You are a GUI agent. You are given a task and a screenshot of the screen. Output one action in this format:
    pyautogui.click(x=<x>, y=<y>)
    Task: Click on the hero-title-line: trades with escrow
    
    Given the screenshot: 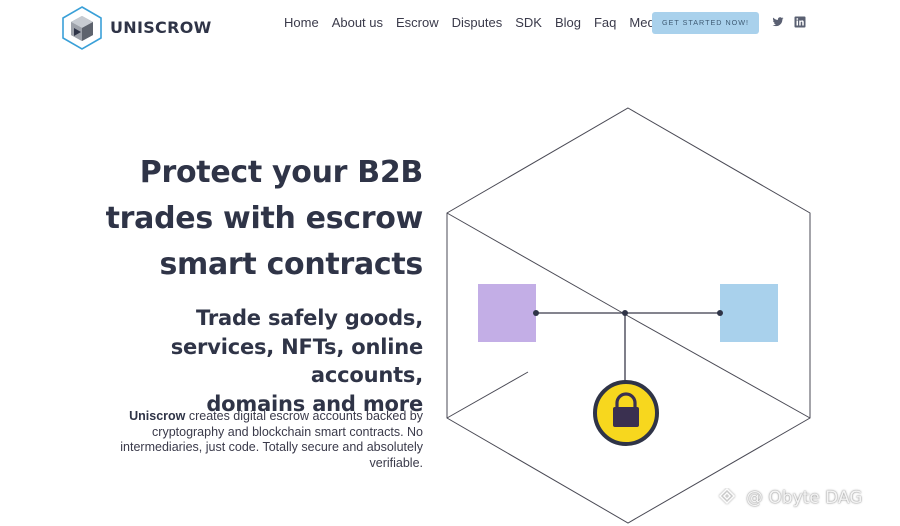 What is the action you would take?
    pyautogui.click(x=264, y=218)
    